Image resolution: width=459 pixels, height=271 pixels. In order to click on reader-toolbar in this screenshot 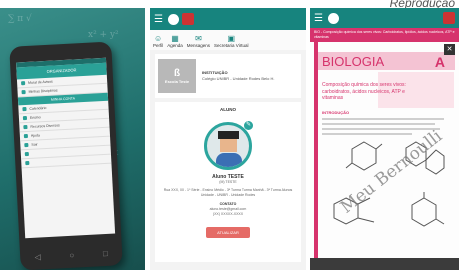, I will do `click(384, 264)`.